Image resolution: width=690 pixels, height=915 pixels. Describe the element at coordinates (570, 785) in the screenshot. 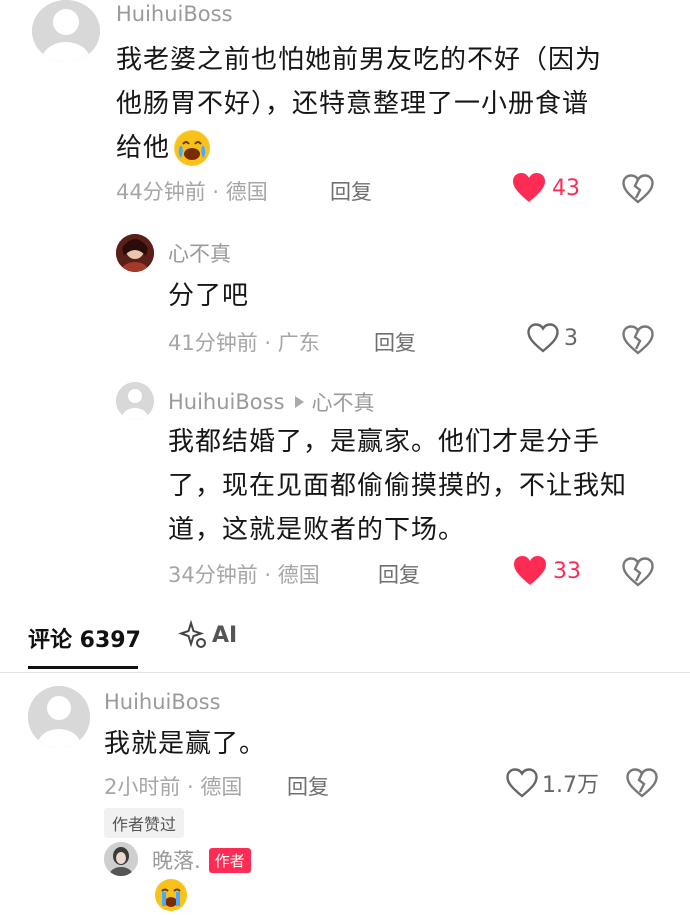

I see `like-count: 1.7万` at that location.